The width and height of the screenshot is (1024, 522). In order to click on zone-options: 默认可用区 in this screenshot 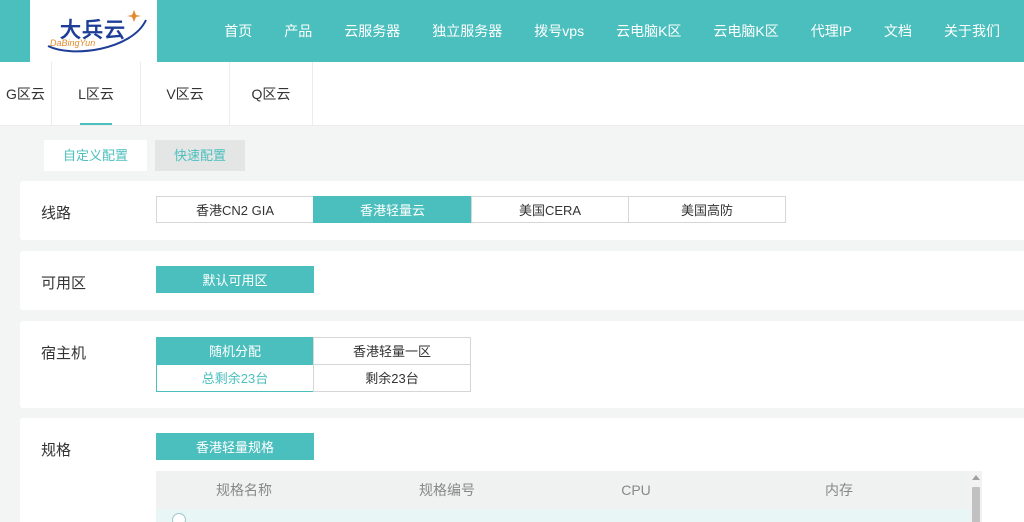, I will do `click(235, 279)`.